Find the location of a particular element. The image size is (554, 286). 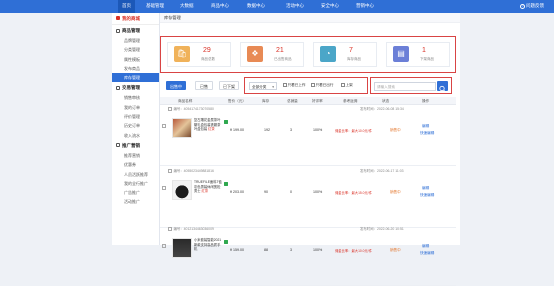

sidebar-group-product: 商品管理 is located at coordinates (135, 30).